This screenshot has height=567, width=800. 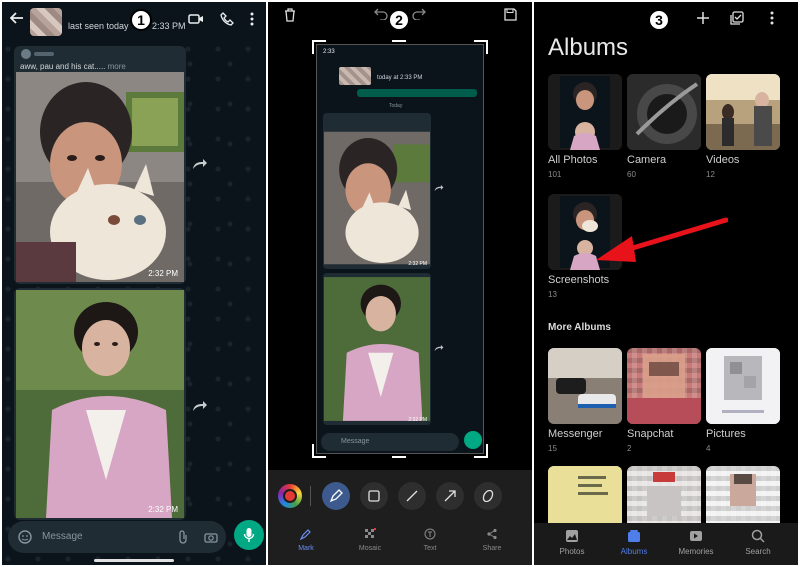 I want to click on pen-tool-button, so click(x=336, y=496).